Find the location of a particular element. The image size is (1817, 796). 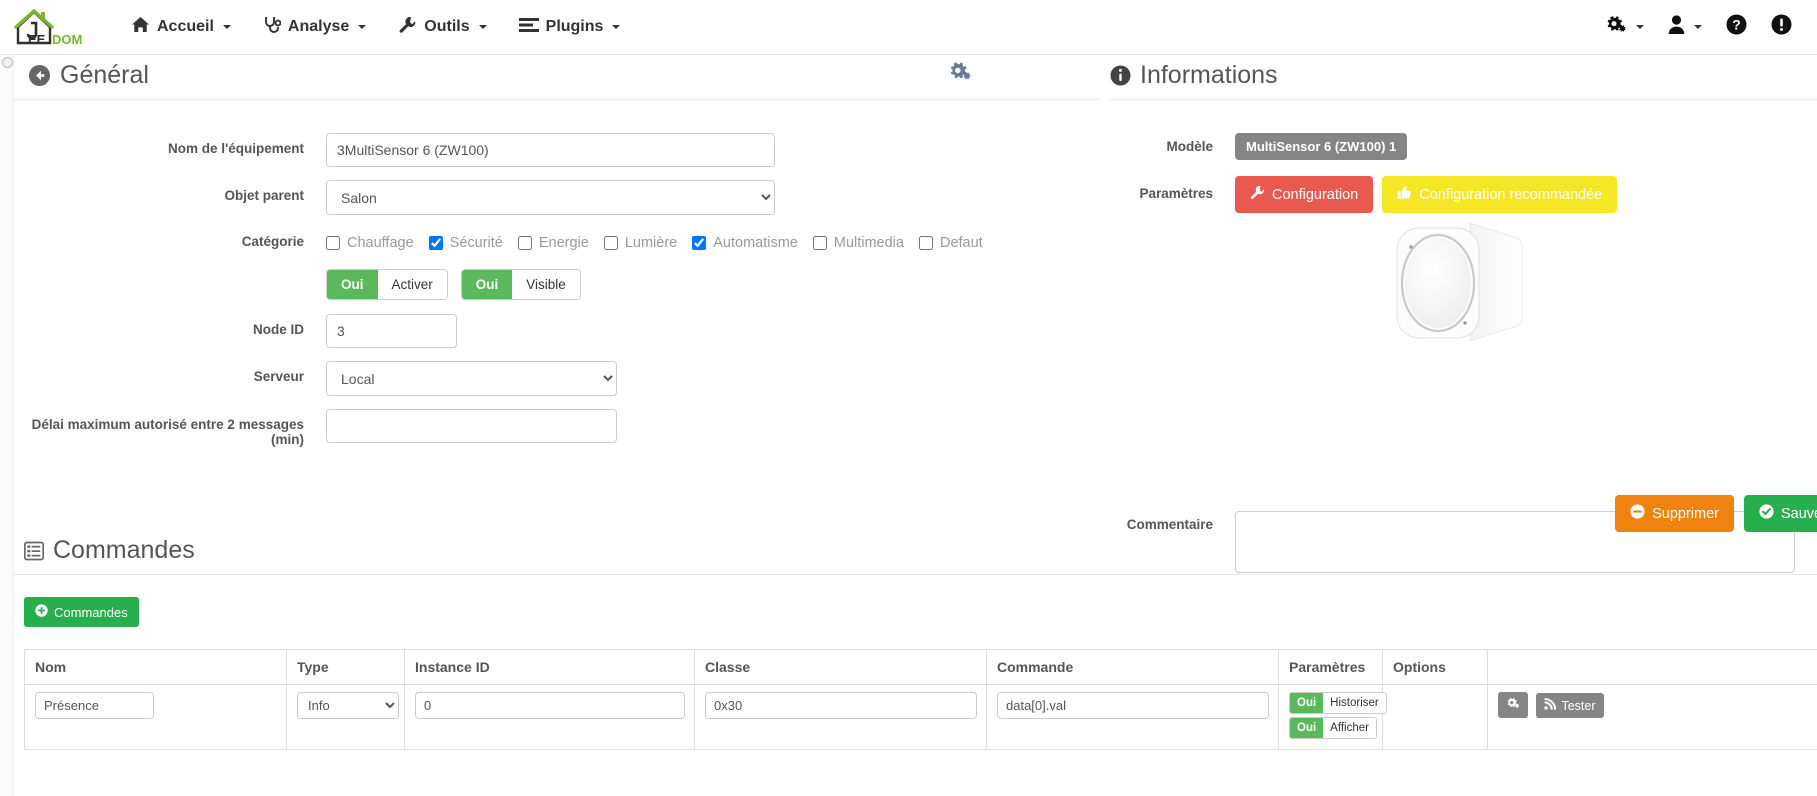

nav-item-plugins: Plugins is located at coordinates (570, 27).